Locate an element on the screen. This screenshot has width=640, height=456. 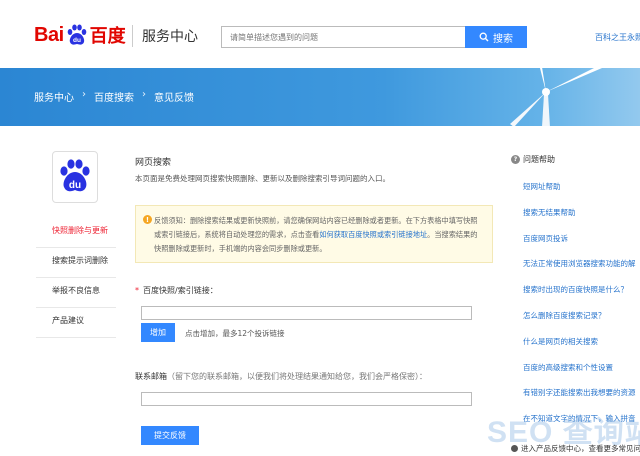
help-item: 百度的高级搜索和个性设置 is located at coordinates (581, 372).